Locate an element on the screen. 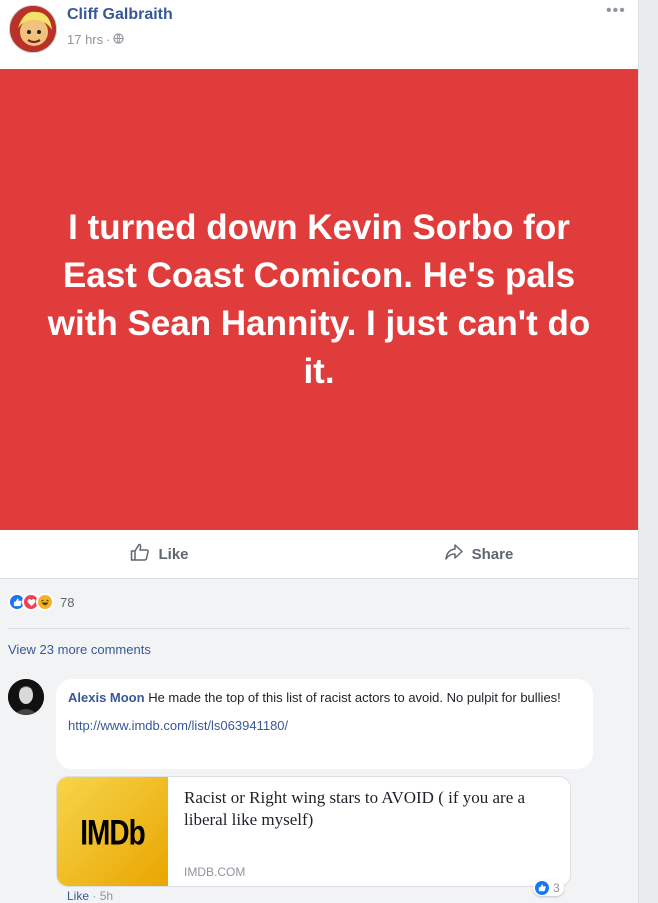 This screenshot has width=658, height=903. comment-link: http://www.imdb.com/list/ls063941180/ is located at coordinates (324, 726).